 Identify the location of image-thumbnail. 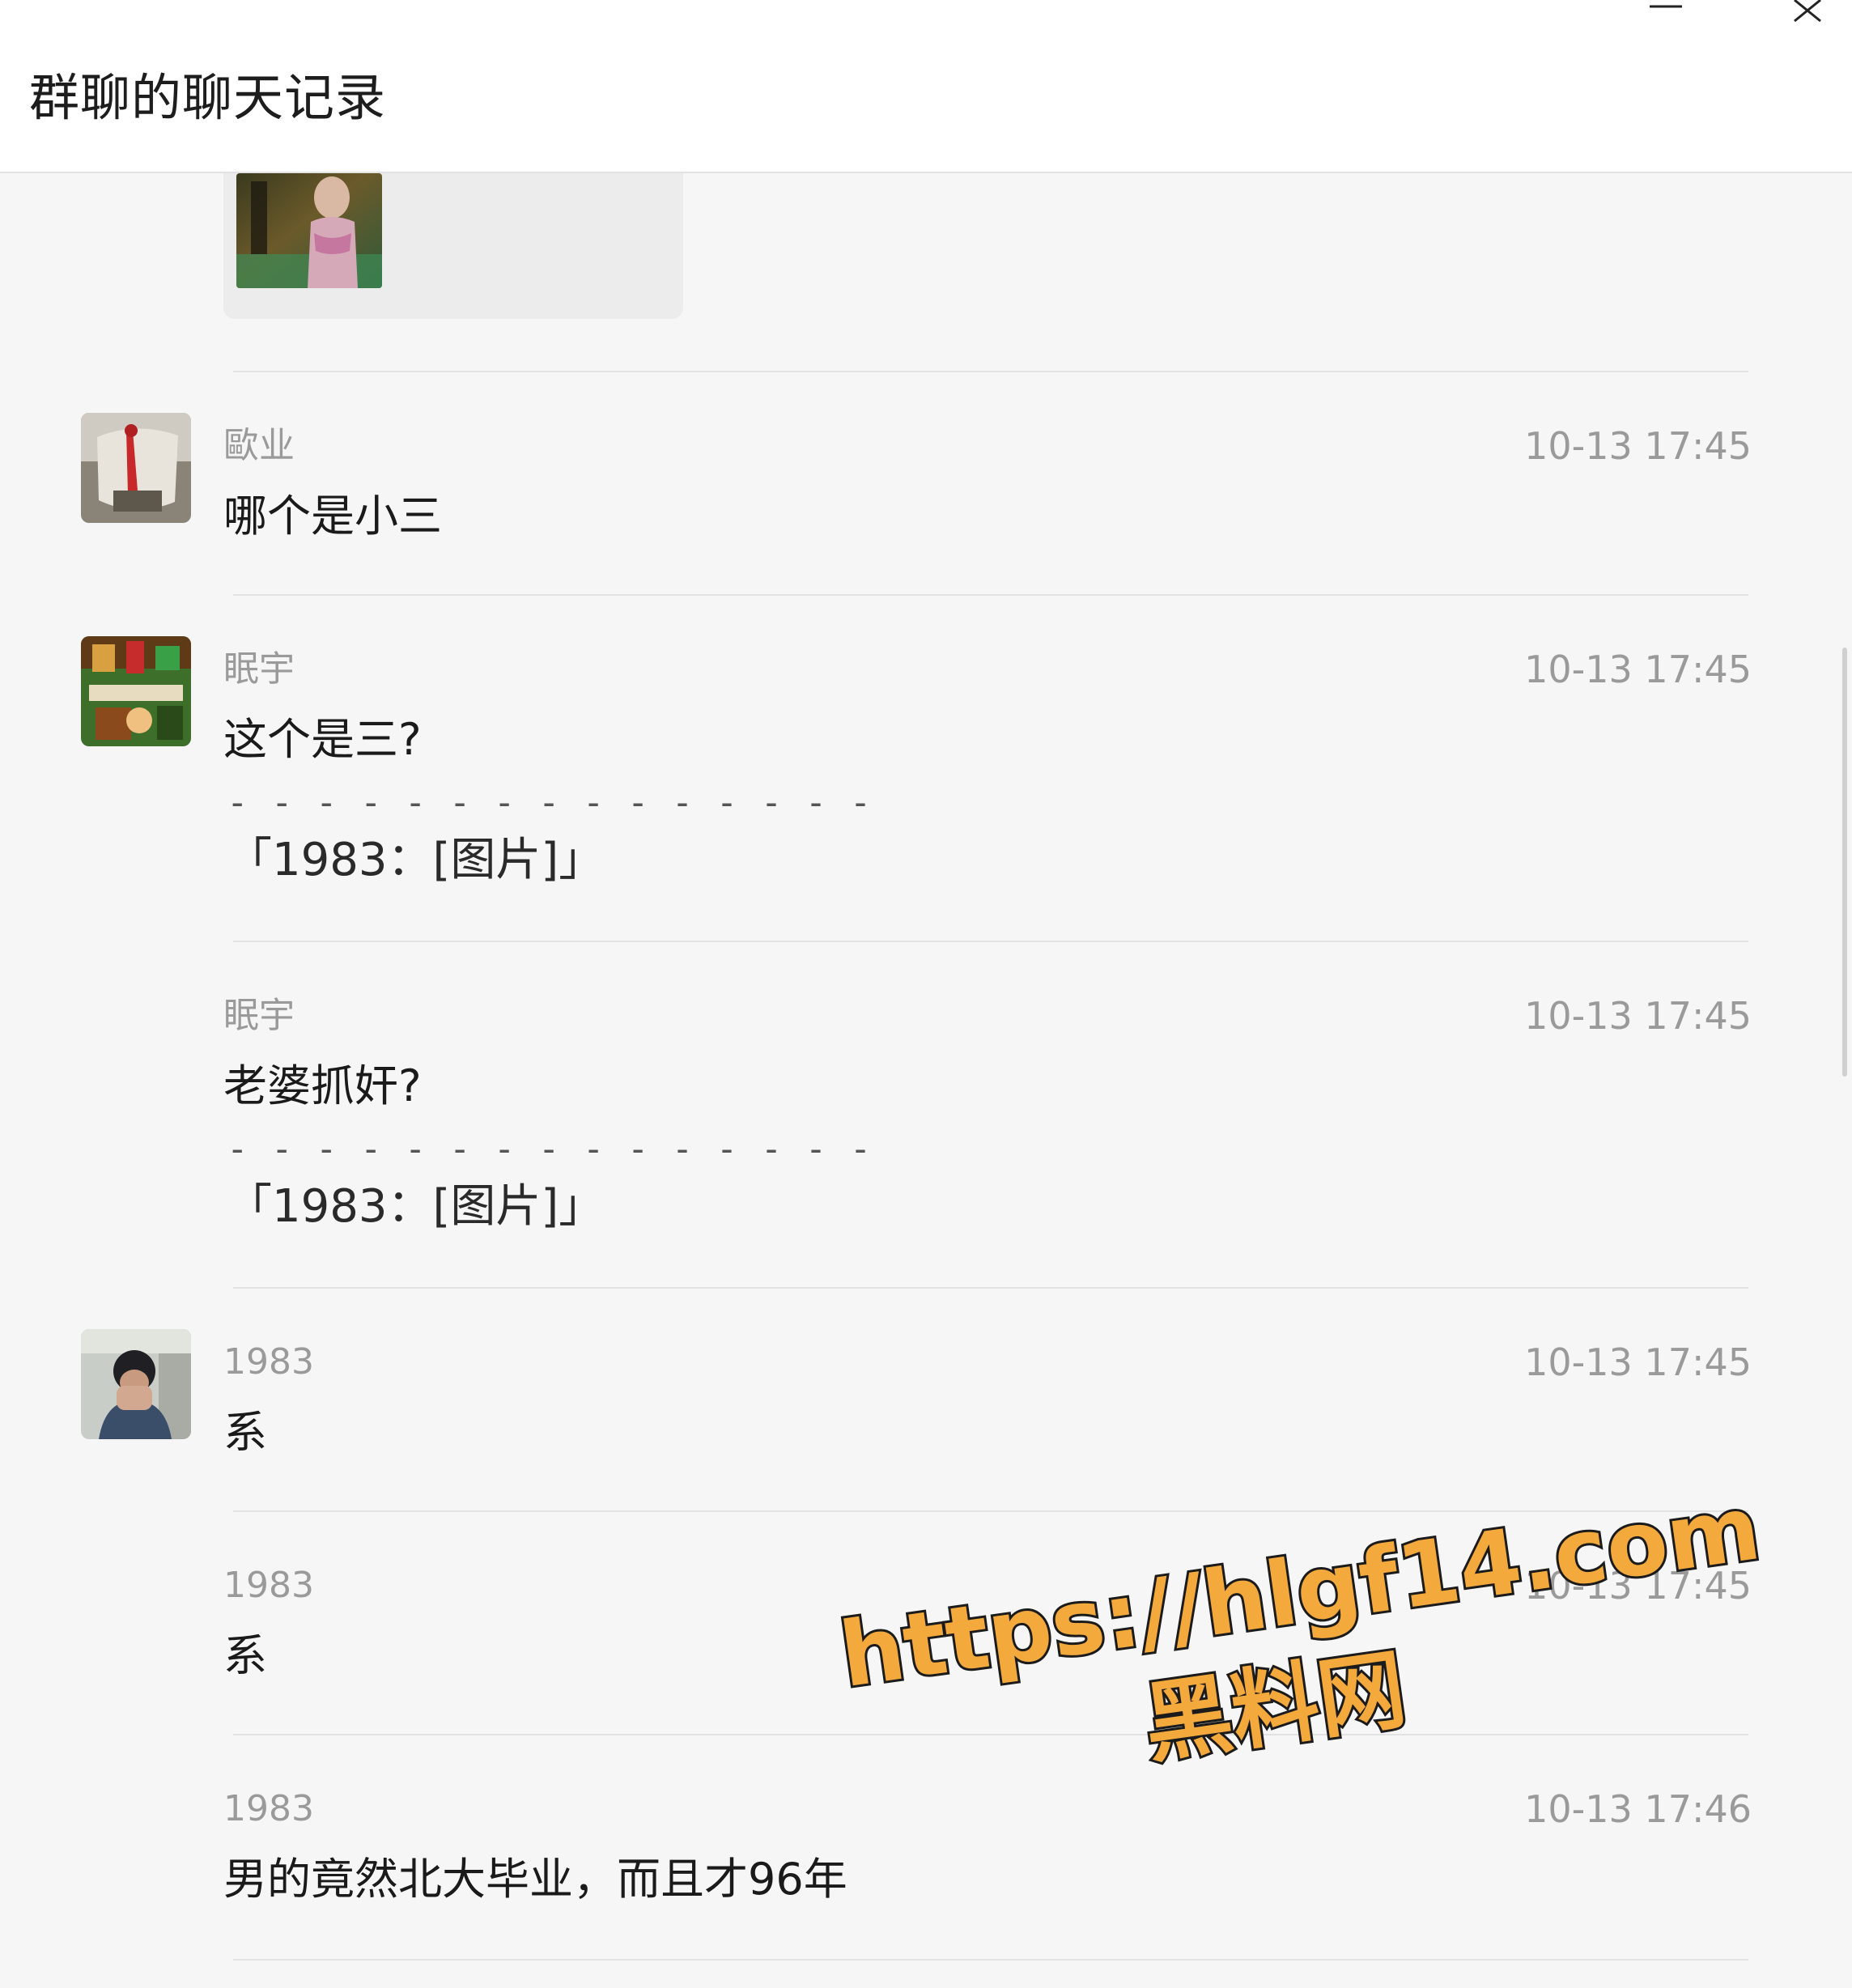
(309, 230).